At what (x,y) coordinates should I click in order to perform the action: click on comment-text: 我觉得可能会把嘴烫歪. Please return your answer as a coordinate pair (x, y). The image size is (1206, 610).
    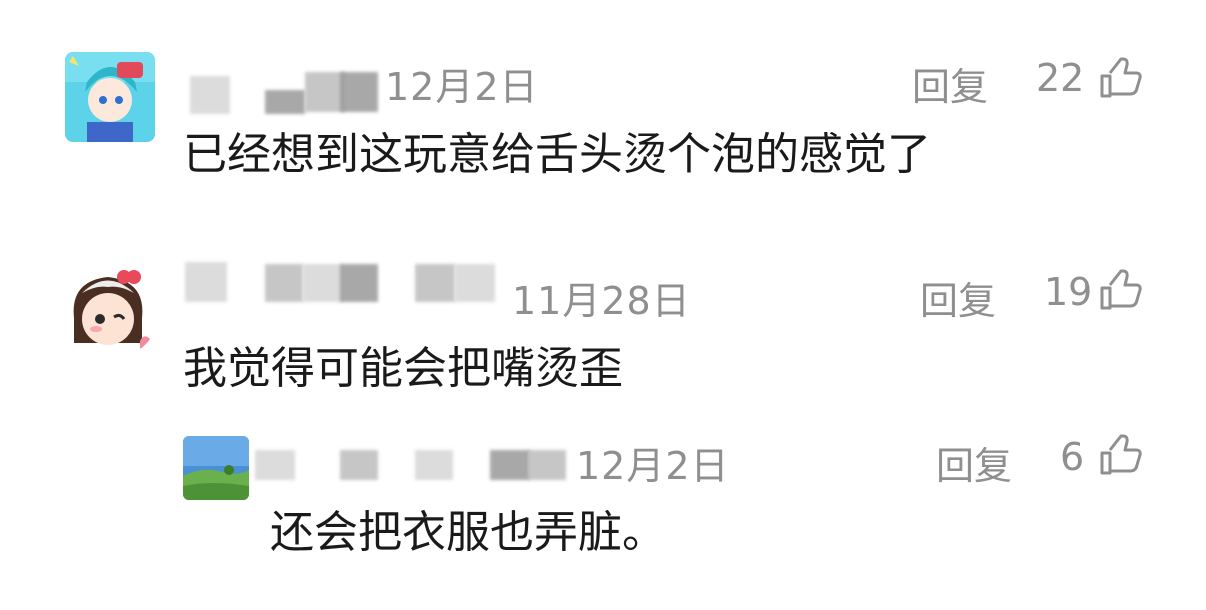
    Looking at the image, I should click on (403, 368).